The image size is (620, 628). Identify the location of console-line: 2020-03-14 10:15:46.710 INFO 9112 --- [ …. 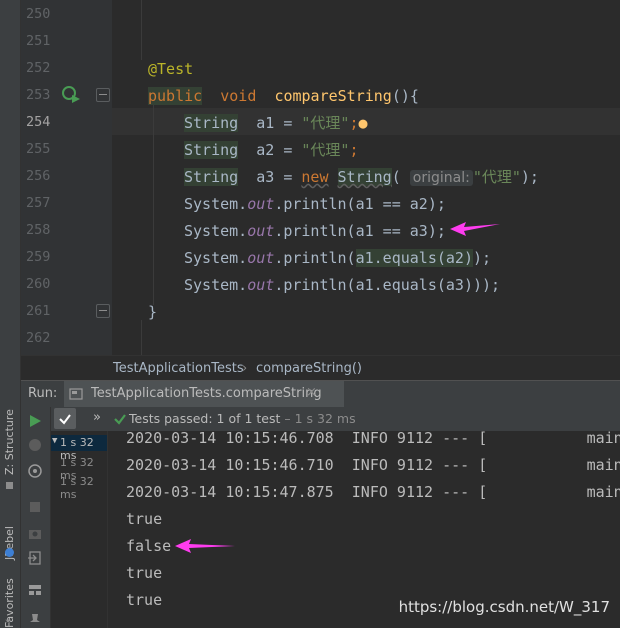
(373, 465).